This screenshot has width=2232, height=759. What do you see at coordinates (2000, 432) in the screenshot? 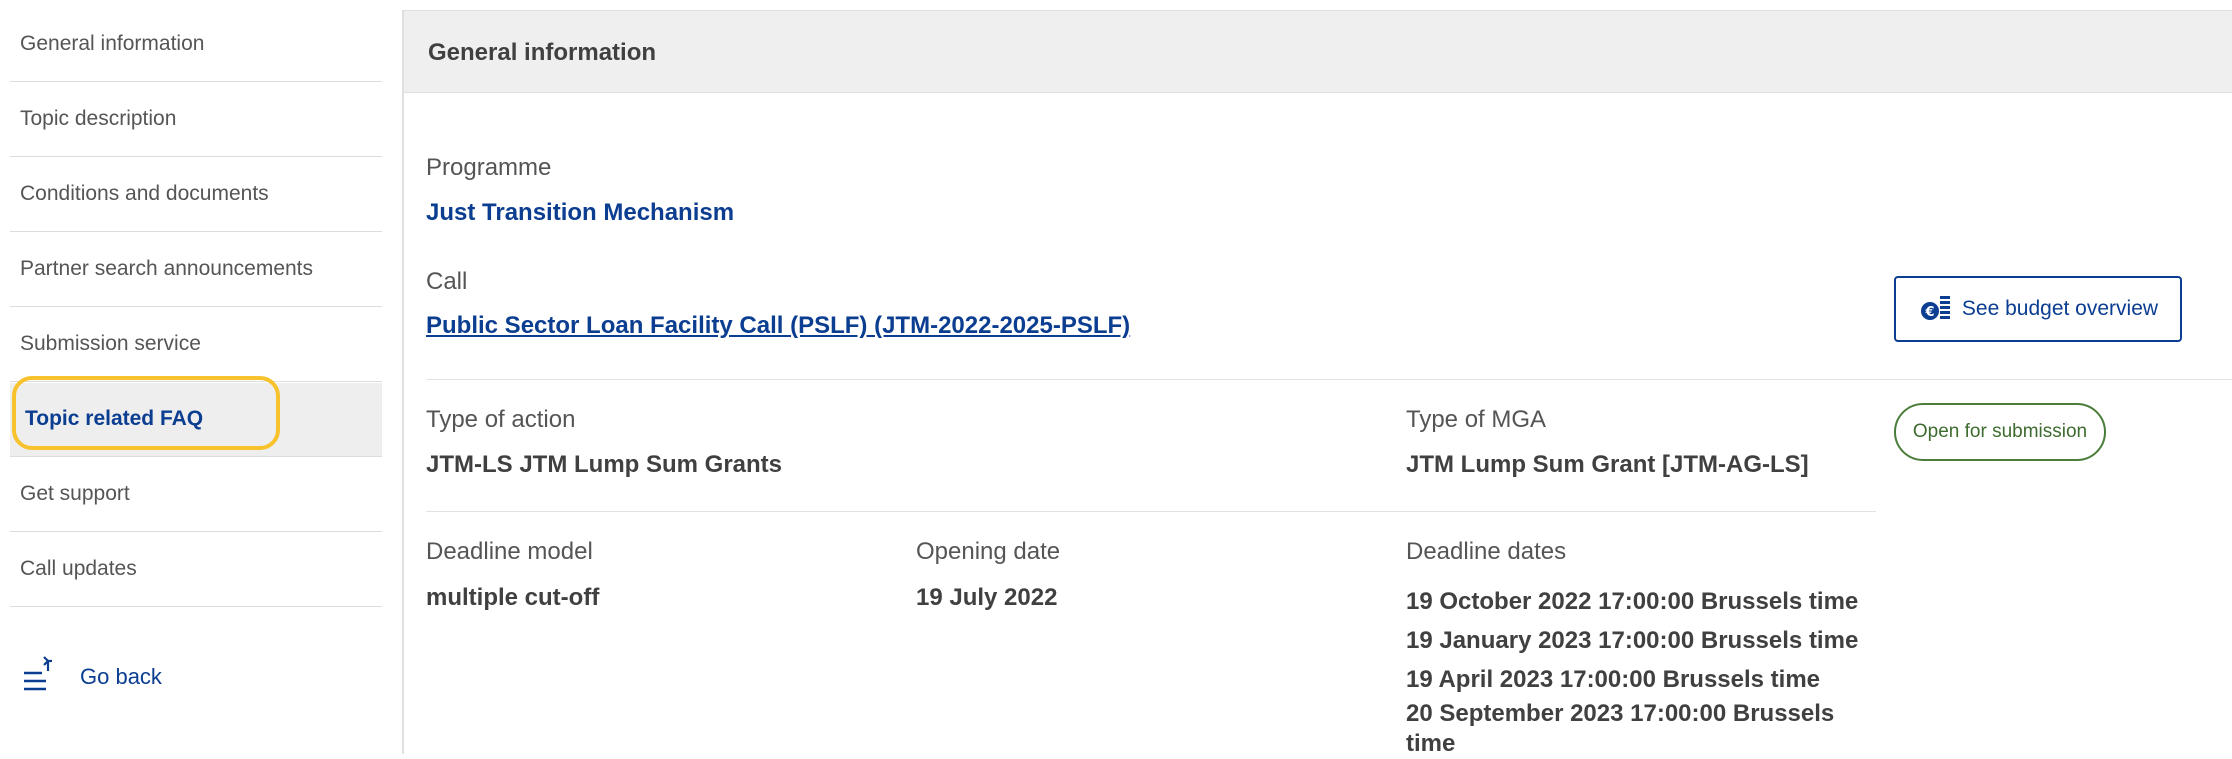
I see `status-badge: Open for submission` at bounding box center [2000, 432].